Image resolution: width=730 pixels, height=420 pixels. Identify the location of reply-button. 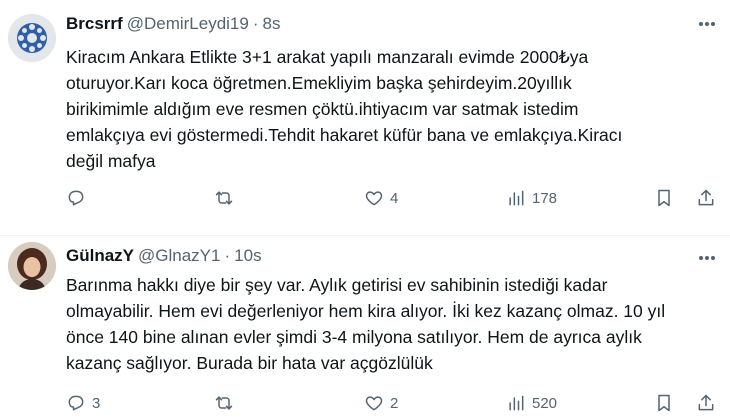
(79, 198).